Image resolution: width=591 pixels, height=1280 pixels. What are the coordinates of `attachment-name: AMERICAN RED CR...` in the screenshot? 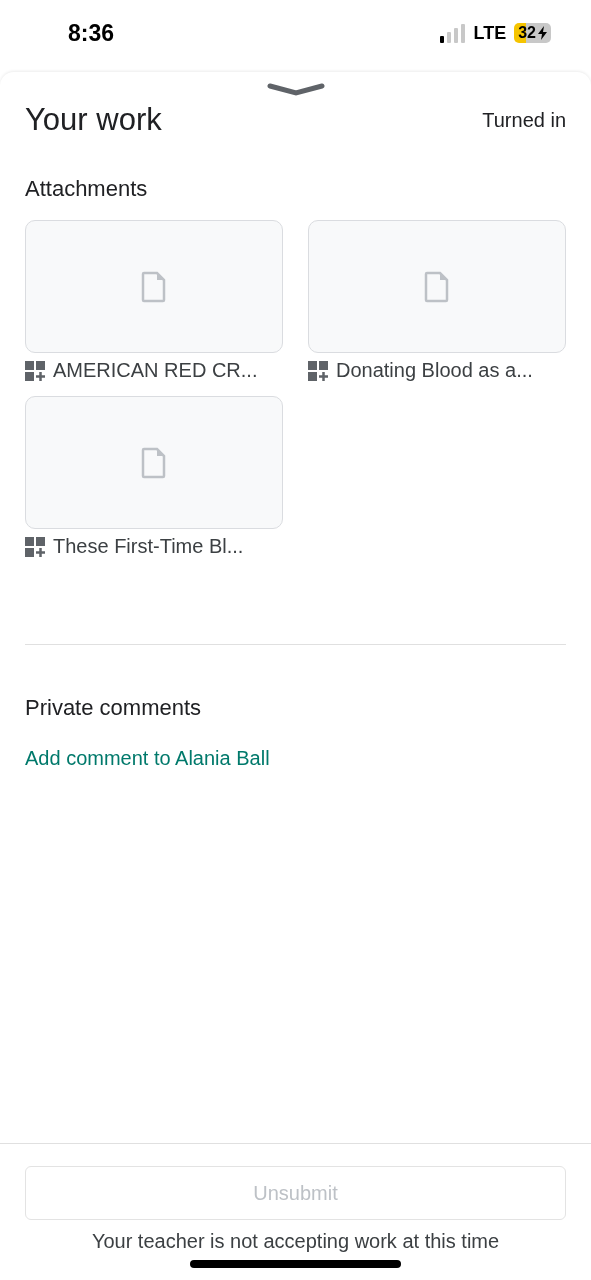 It's located at (155, 370).